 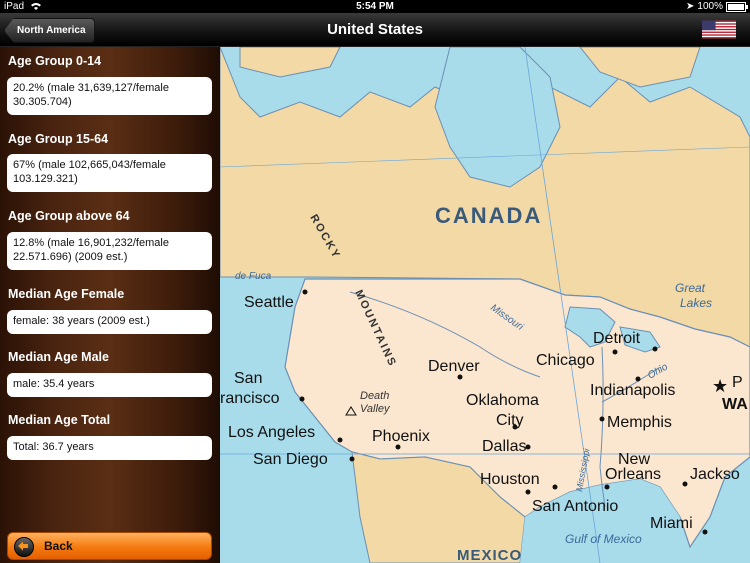 What do you see at coordinates (685, 484) in the screenshot?
I see `city-dot-jackson` at bounding box center [685, 484].